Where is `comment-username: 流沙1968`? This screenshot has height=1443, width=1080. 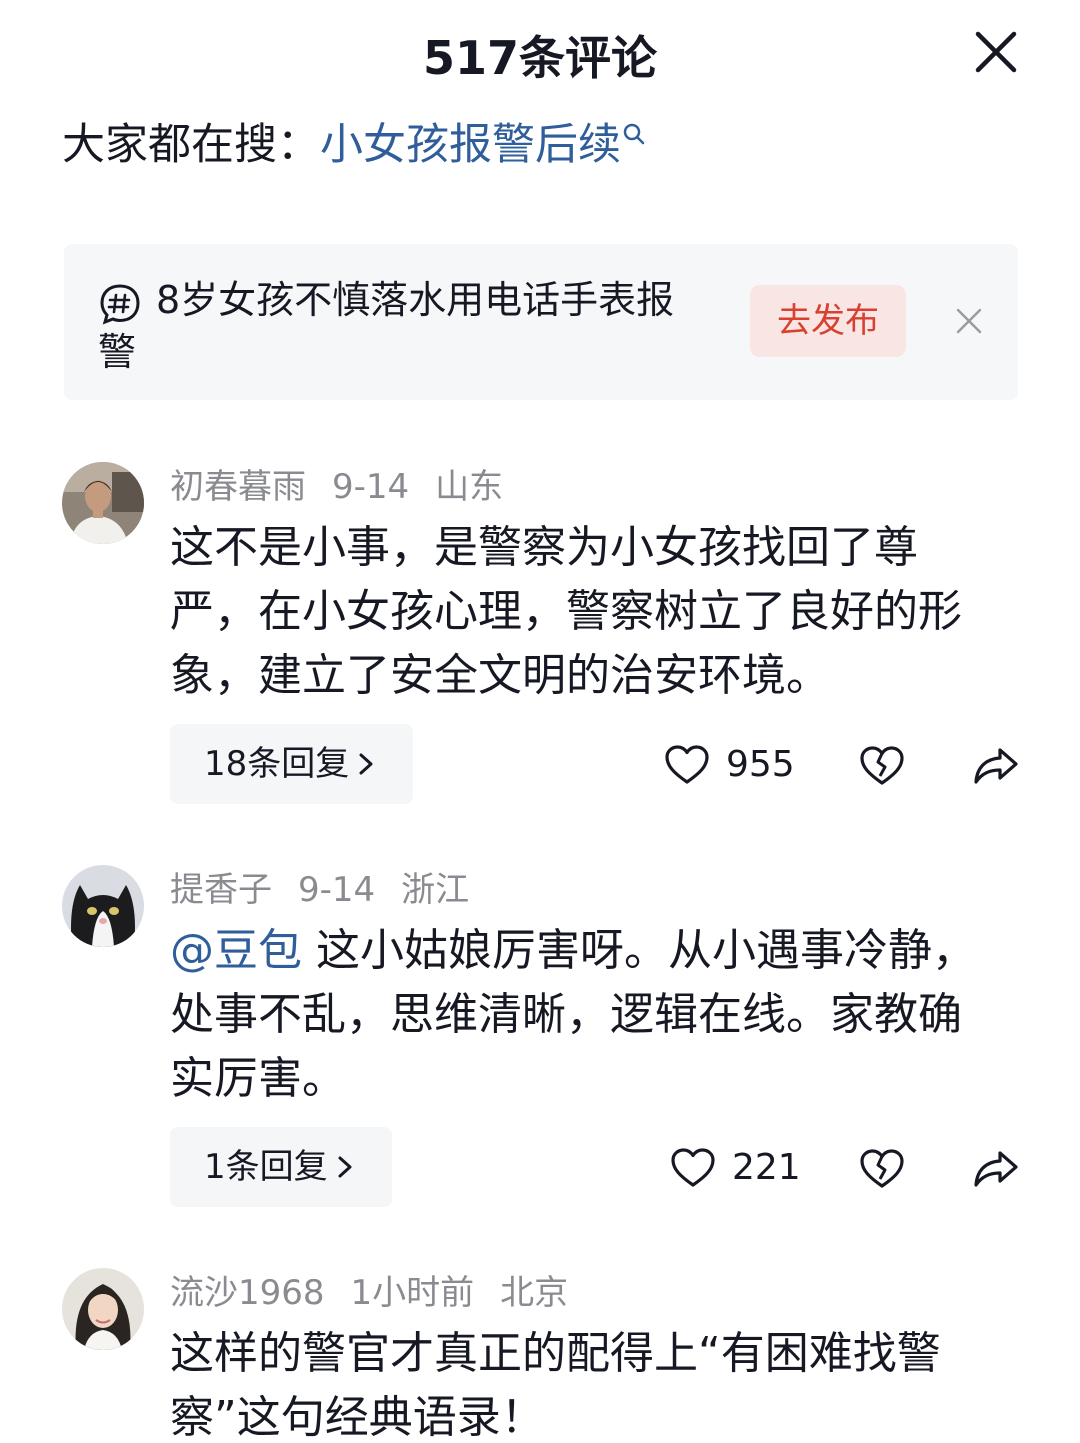
comment-username: 流沙1968 is located at coordinates (247, 1293).